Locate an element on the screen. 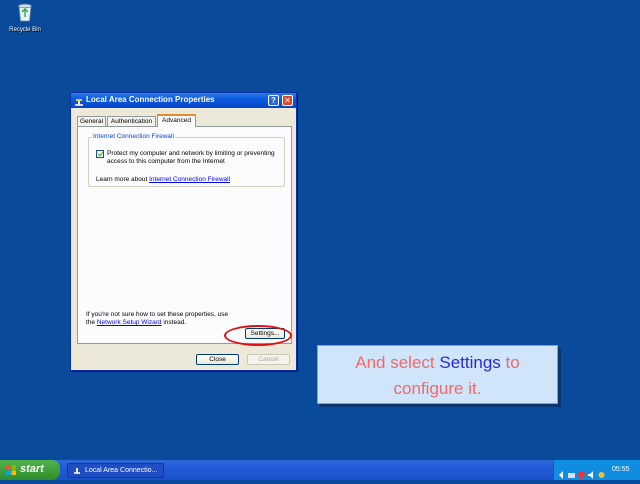 The height and width of the screenshot is (484, 640). close-button: Close is located at coordinates (217, 359).